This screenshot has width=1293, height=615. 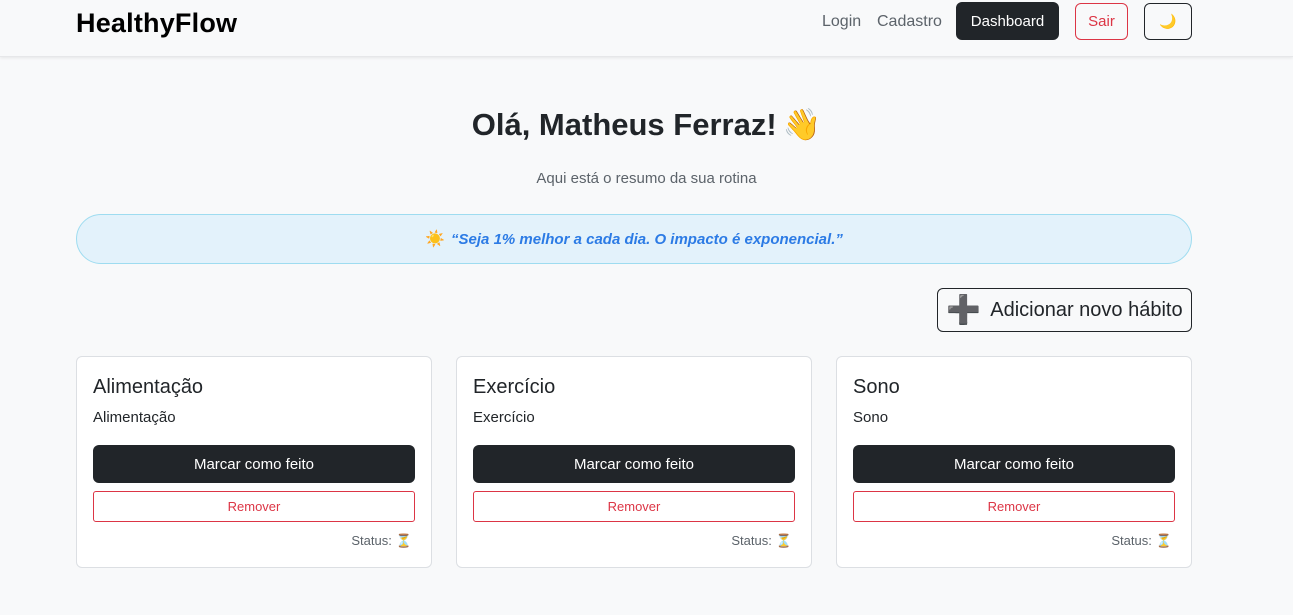 What do you see at coordinates (148, 387) in the screenshot?
I see `habit-title: Alimentação` at bounding box center [148, 387].